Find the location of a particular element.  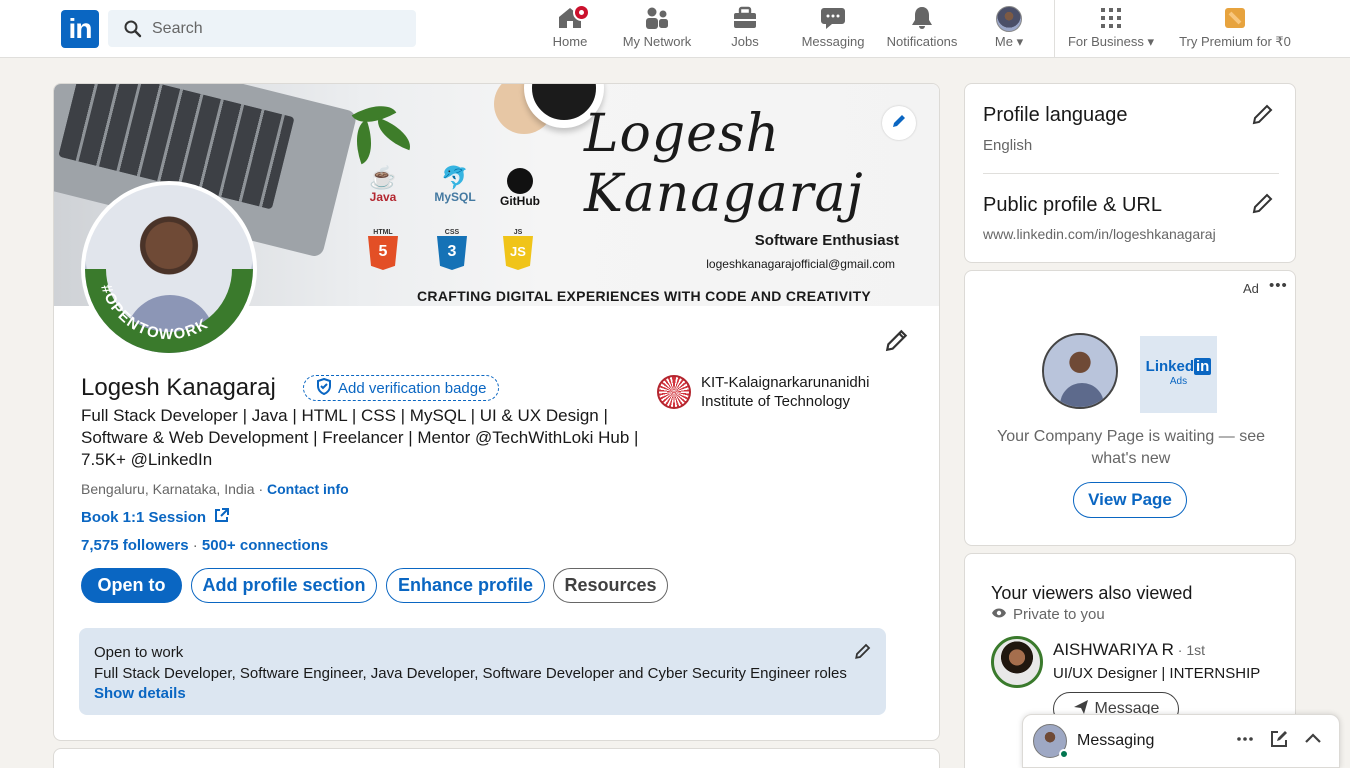

search-box is located at coordinates (262, 28).